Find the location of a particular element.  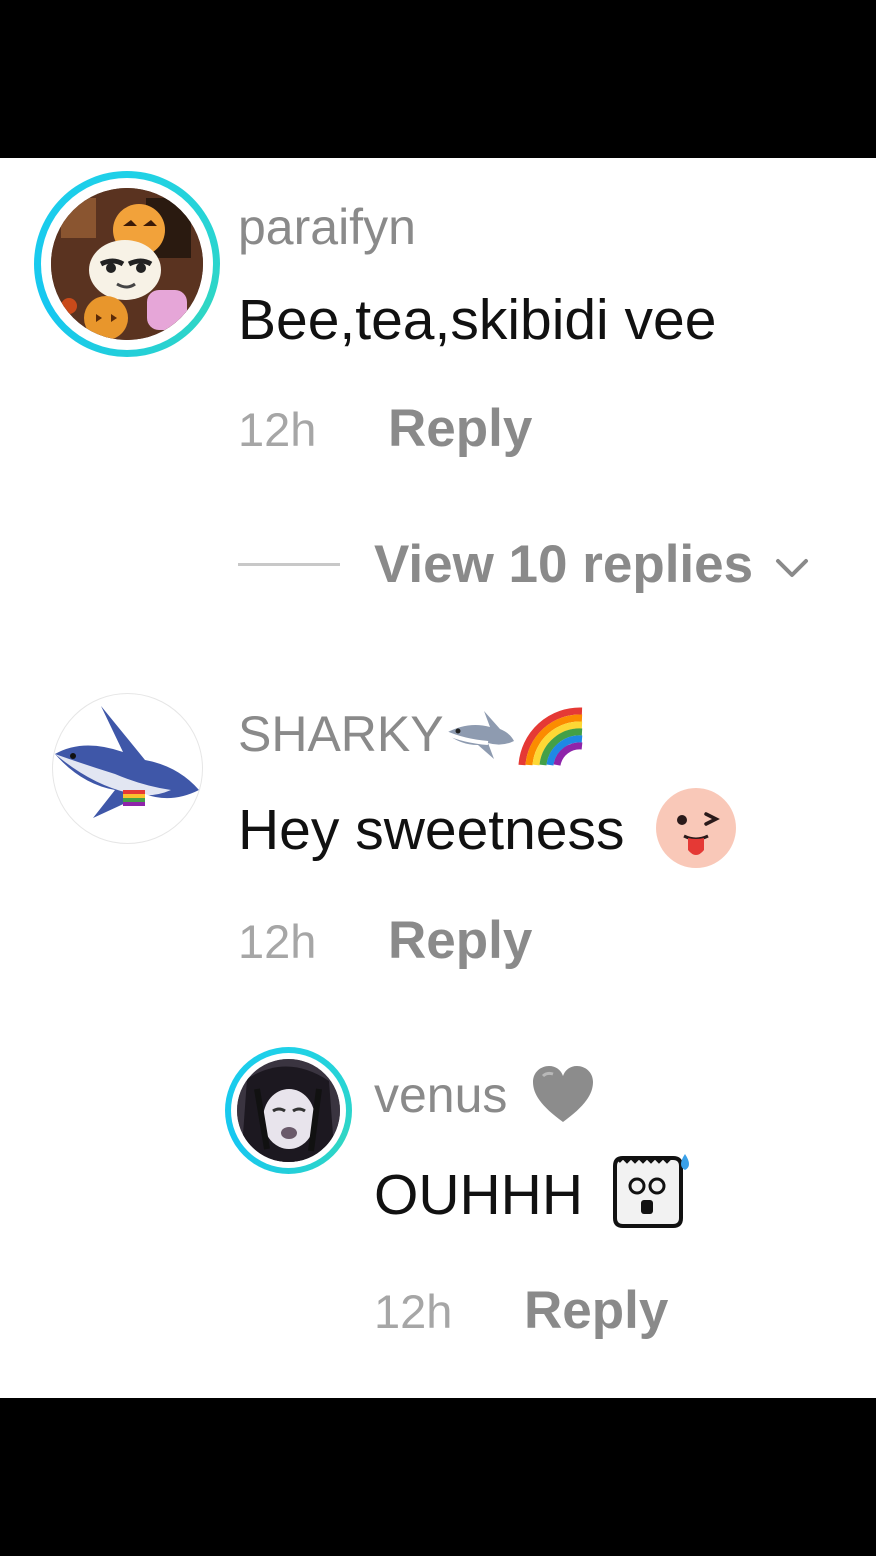

shark-emoji is located at coordinates (479, 735).